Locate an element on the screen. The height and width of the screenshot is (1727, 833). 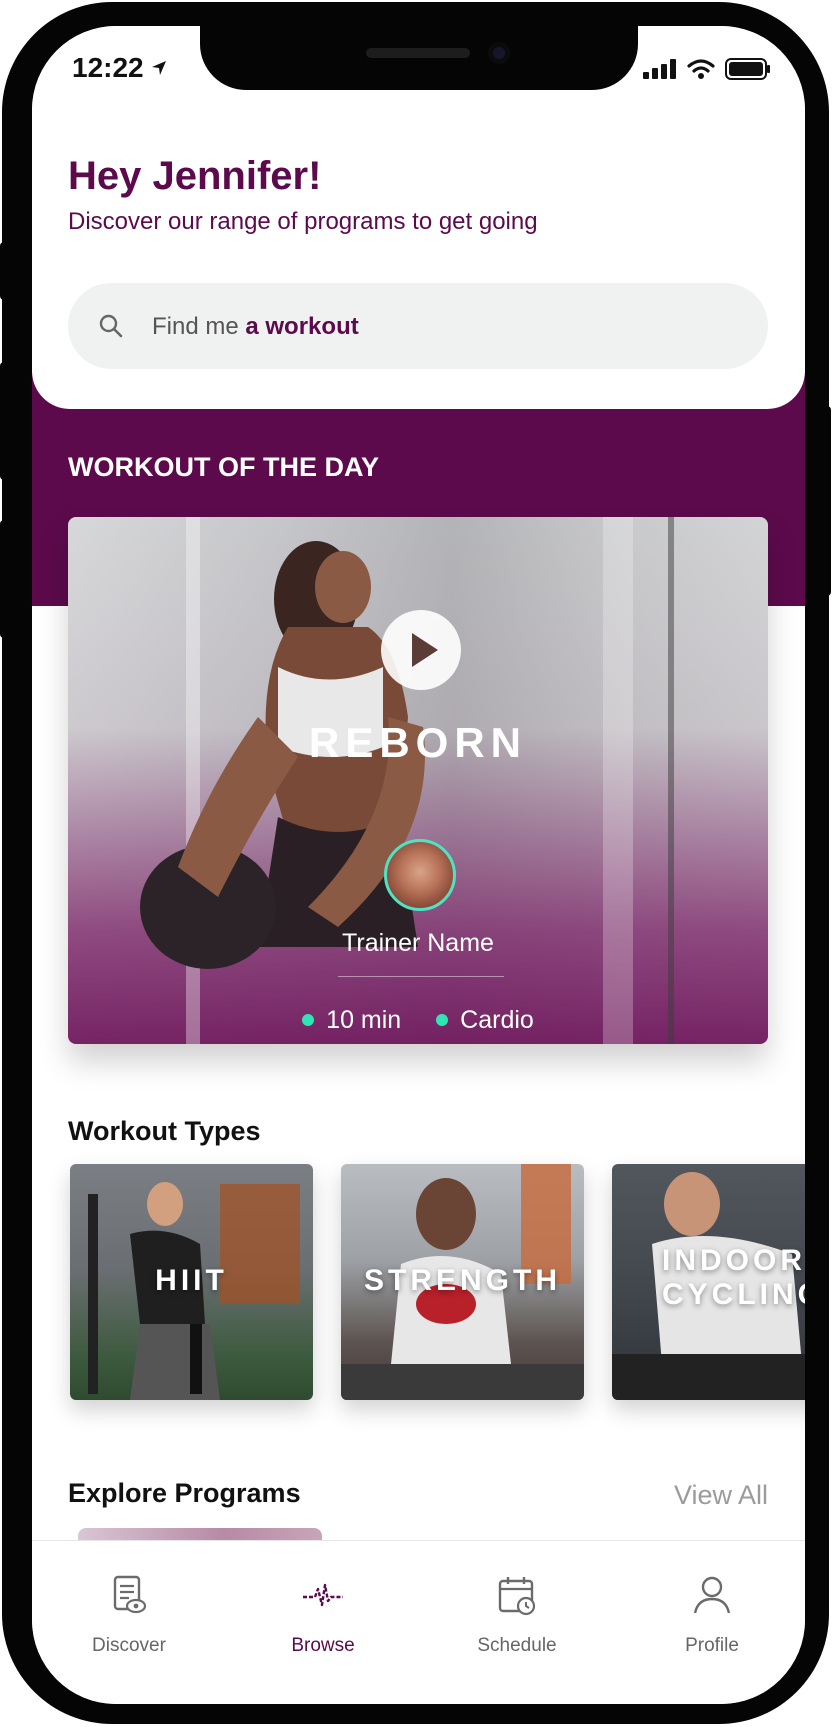
search-placeholder-prefix: Find me is located at coordinates (199, 326).